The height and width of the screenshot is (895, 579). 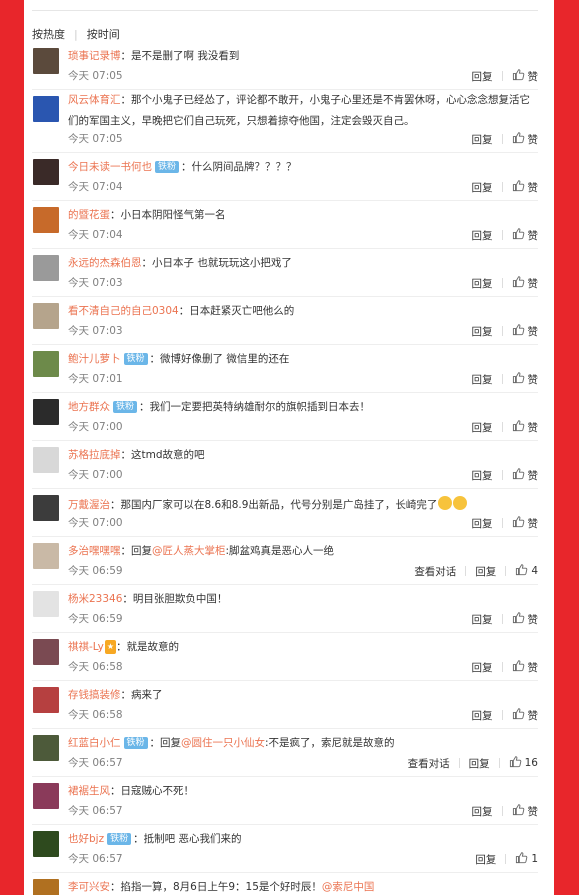 I want to click on username-link: 风云体育汇, so click(x=94, y=100).